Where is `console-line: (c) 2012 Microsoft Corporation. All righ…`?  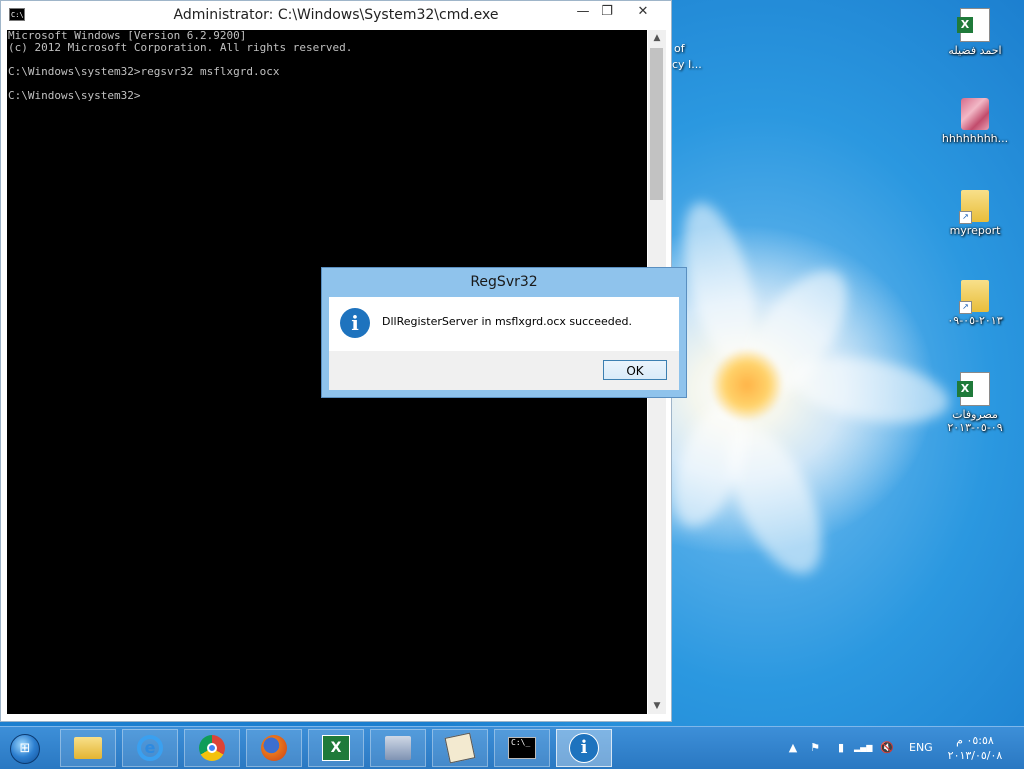
console-line: (c) 2012 Microsoft Corporation. All righ… is located at coordinates (180, 47).